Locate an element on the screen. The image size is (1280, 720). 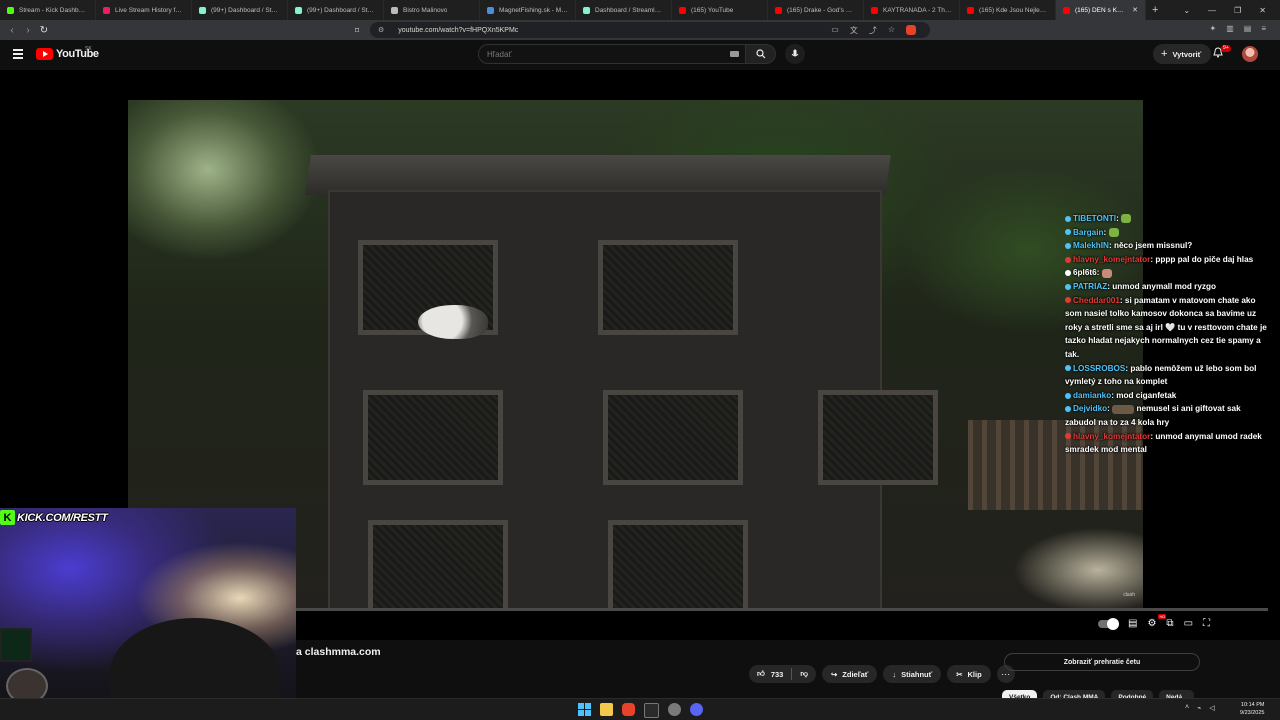
like-button: 👍︎ 733 is located at coordinates (770, 674).